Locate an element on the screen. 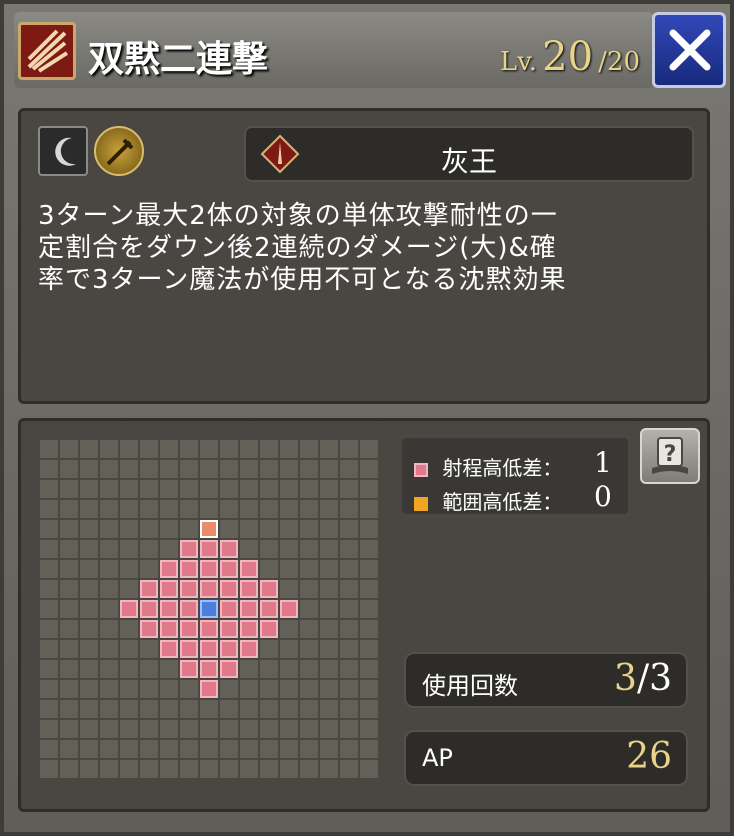  level-max: /20 is located at coordinates (619, 62).